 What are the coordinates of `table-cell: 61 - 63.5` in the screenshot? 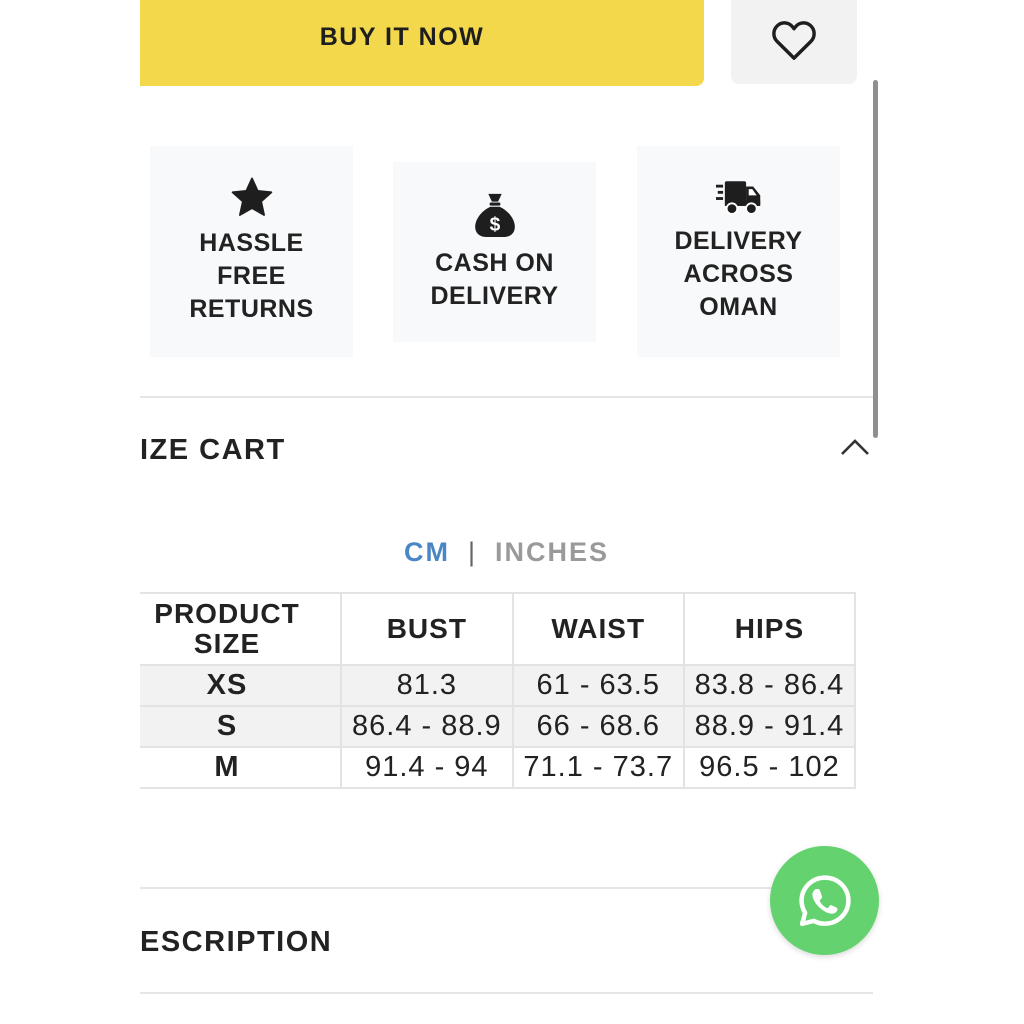 It's located at (598, 685).